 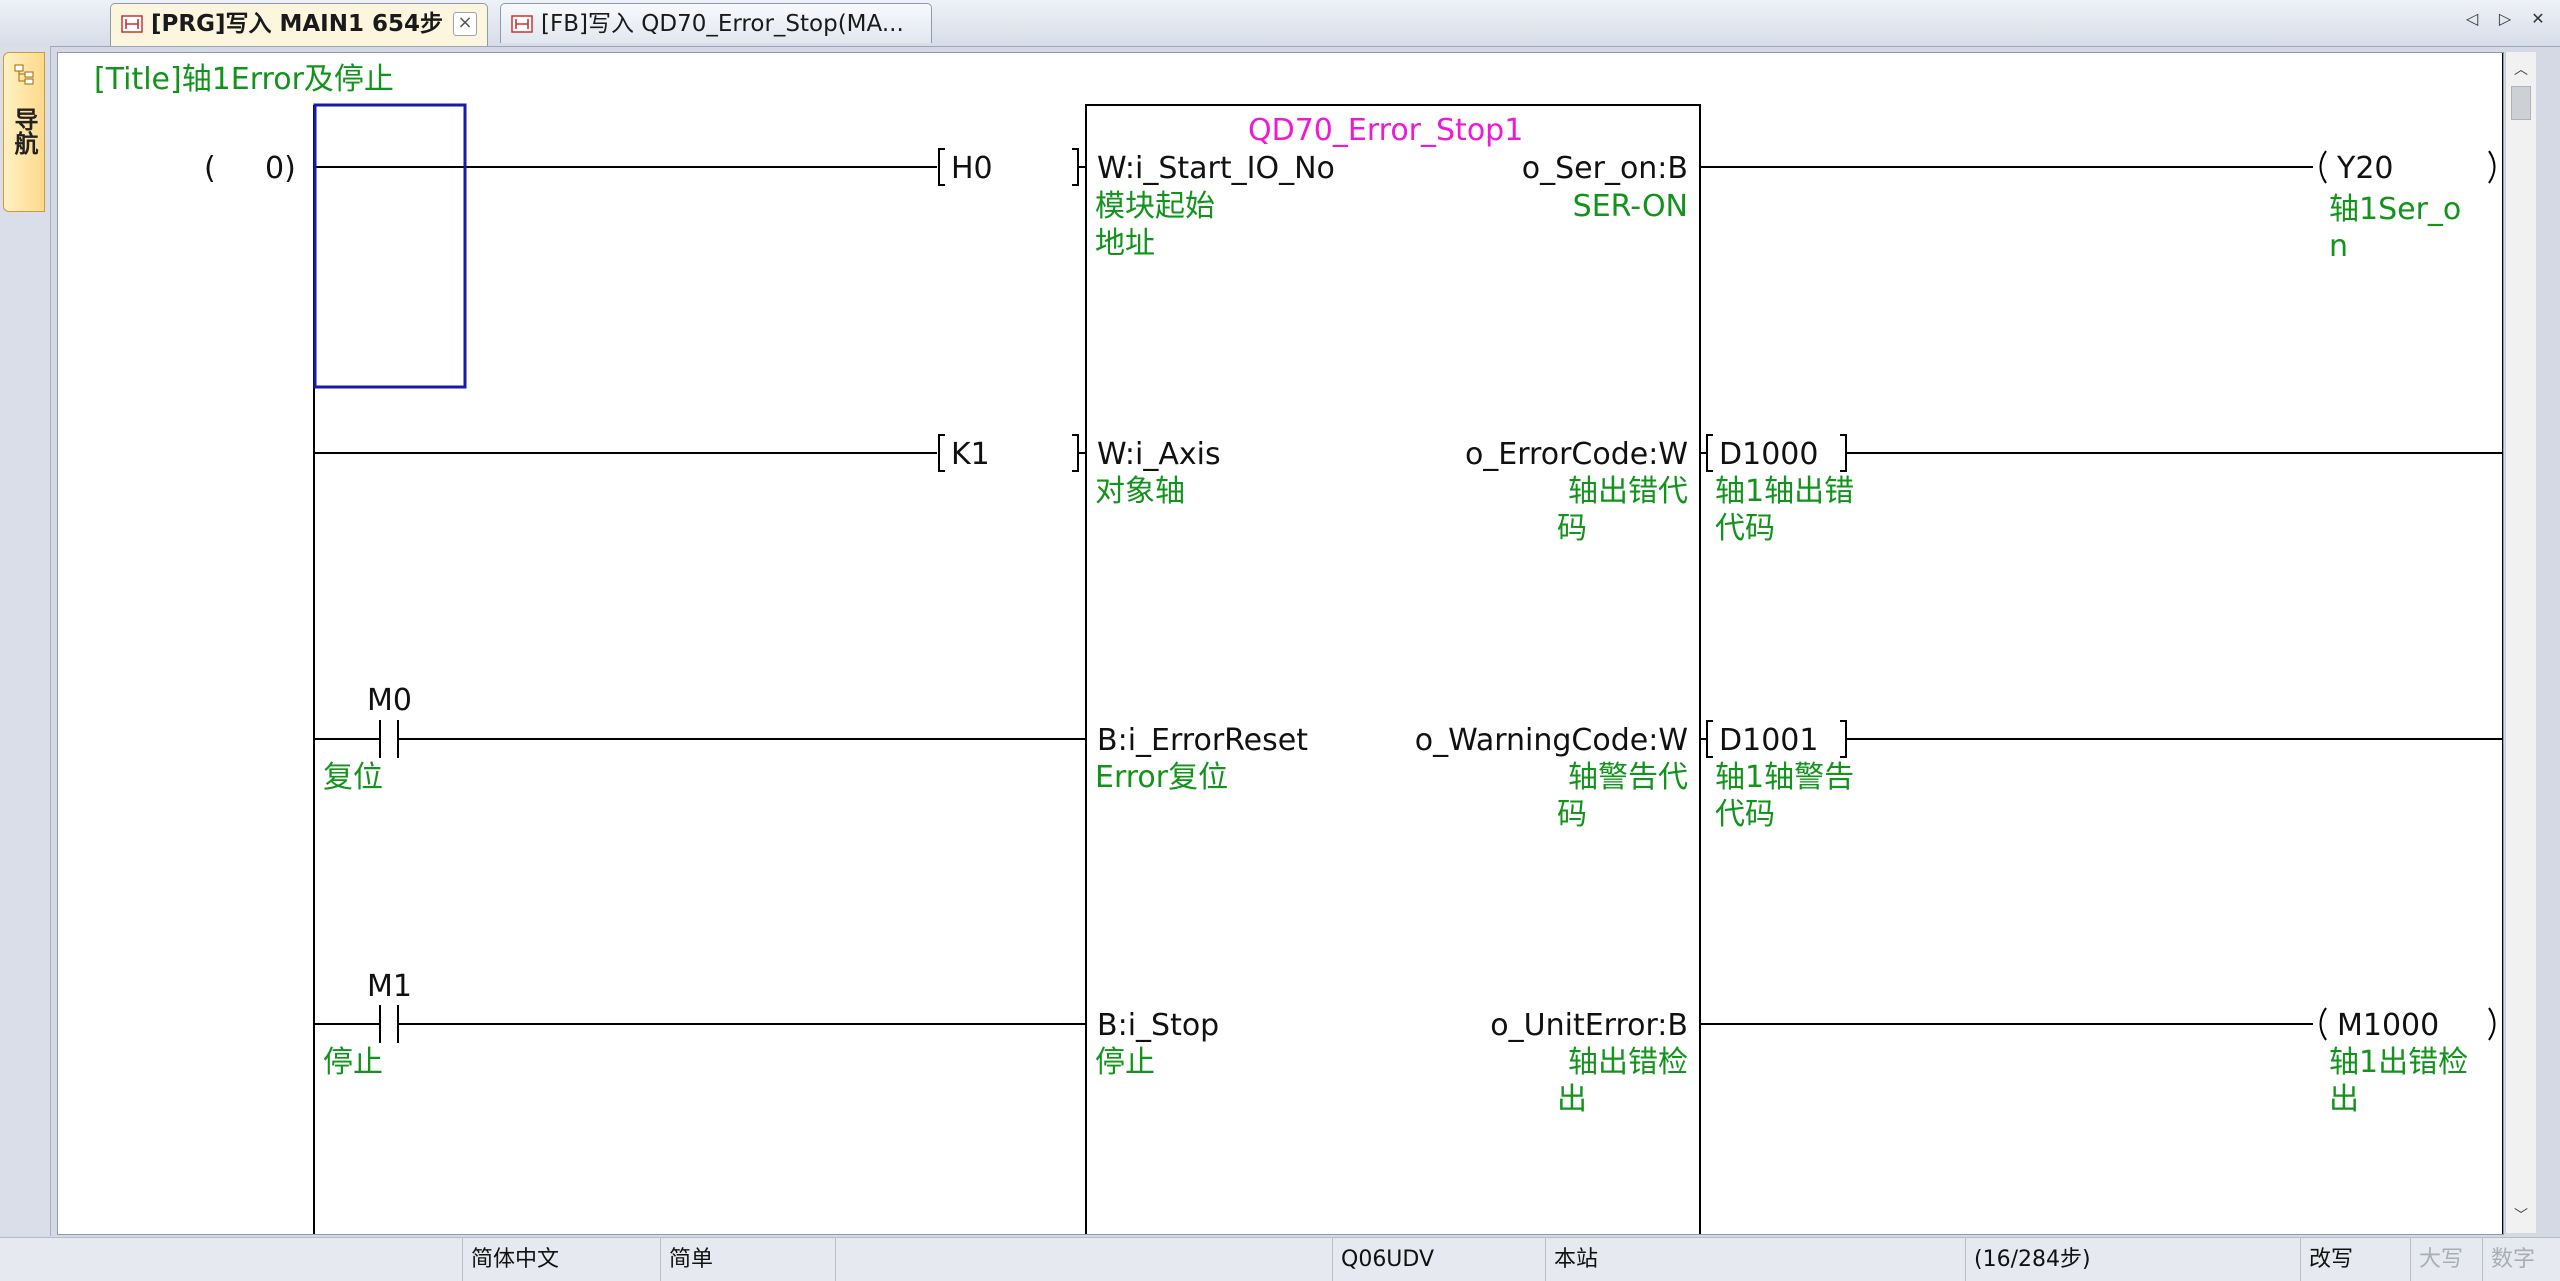 I want to click on coil-y20: Y20, so click(x=2365, y=168).